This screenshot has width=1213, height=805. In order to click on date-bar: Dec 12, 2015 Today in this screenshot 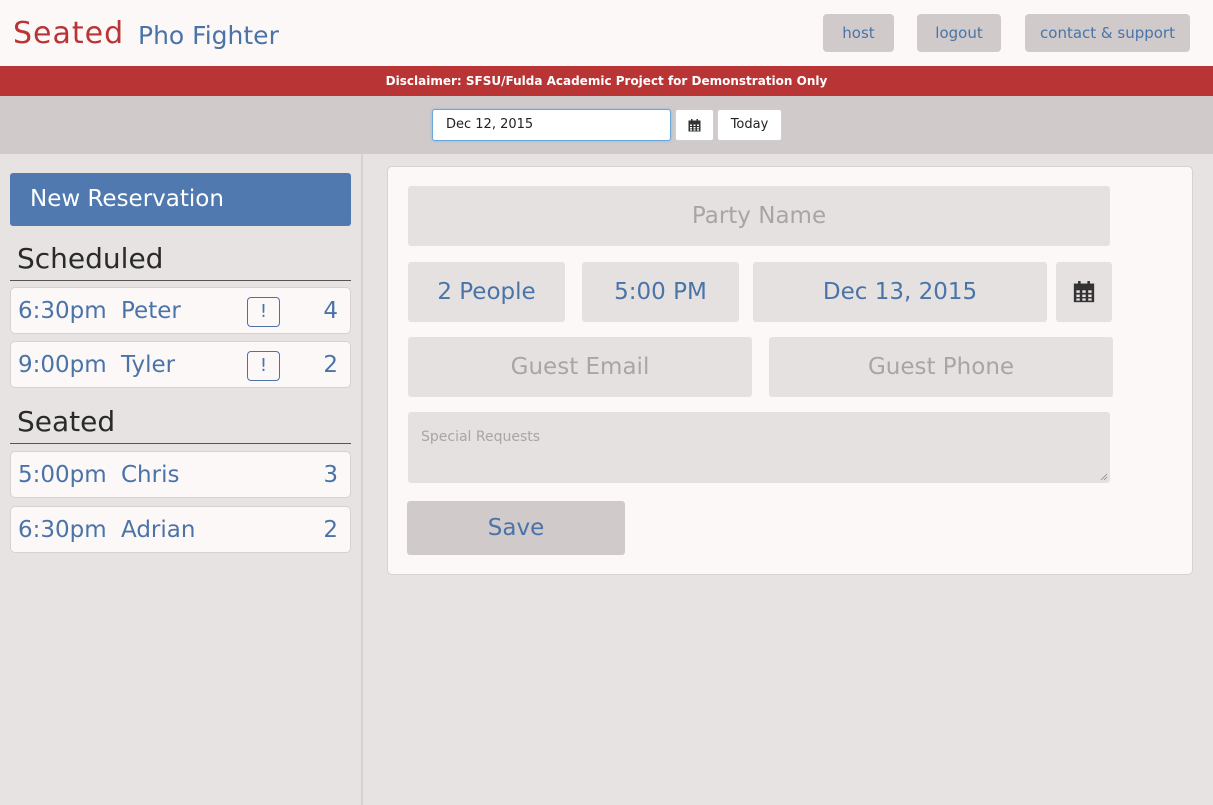, I will do `click(606, 125)`.